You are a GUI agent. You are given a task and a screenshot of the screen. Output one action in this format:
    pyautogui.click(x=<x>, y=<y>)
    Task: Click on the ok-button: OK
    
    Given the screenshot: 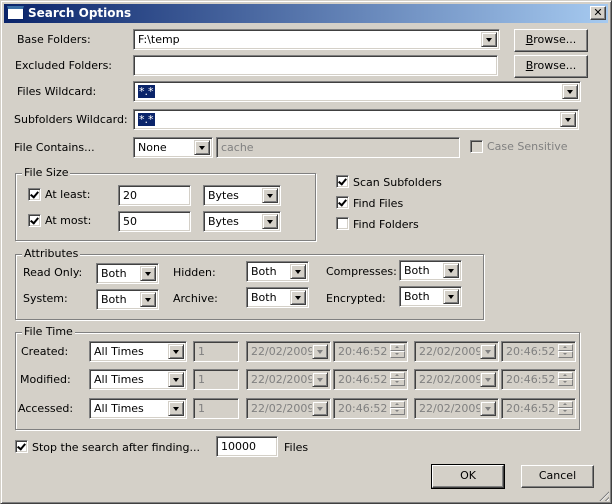 What is the action you would take?
    pyautogui.click(x=468, y=476)
    